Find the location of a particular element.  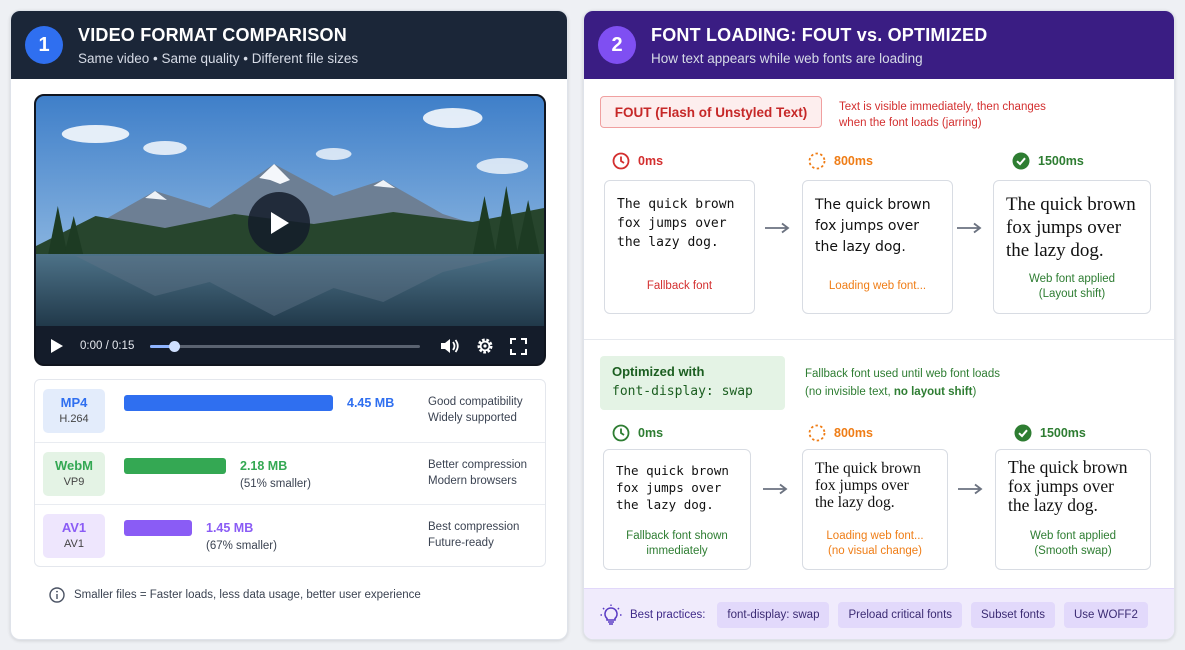

play-button is located at coordinates (57, 346).